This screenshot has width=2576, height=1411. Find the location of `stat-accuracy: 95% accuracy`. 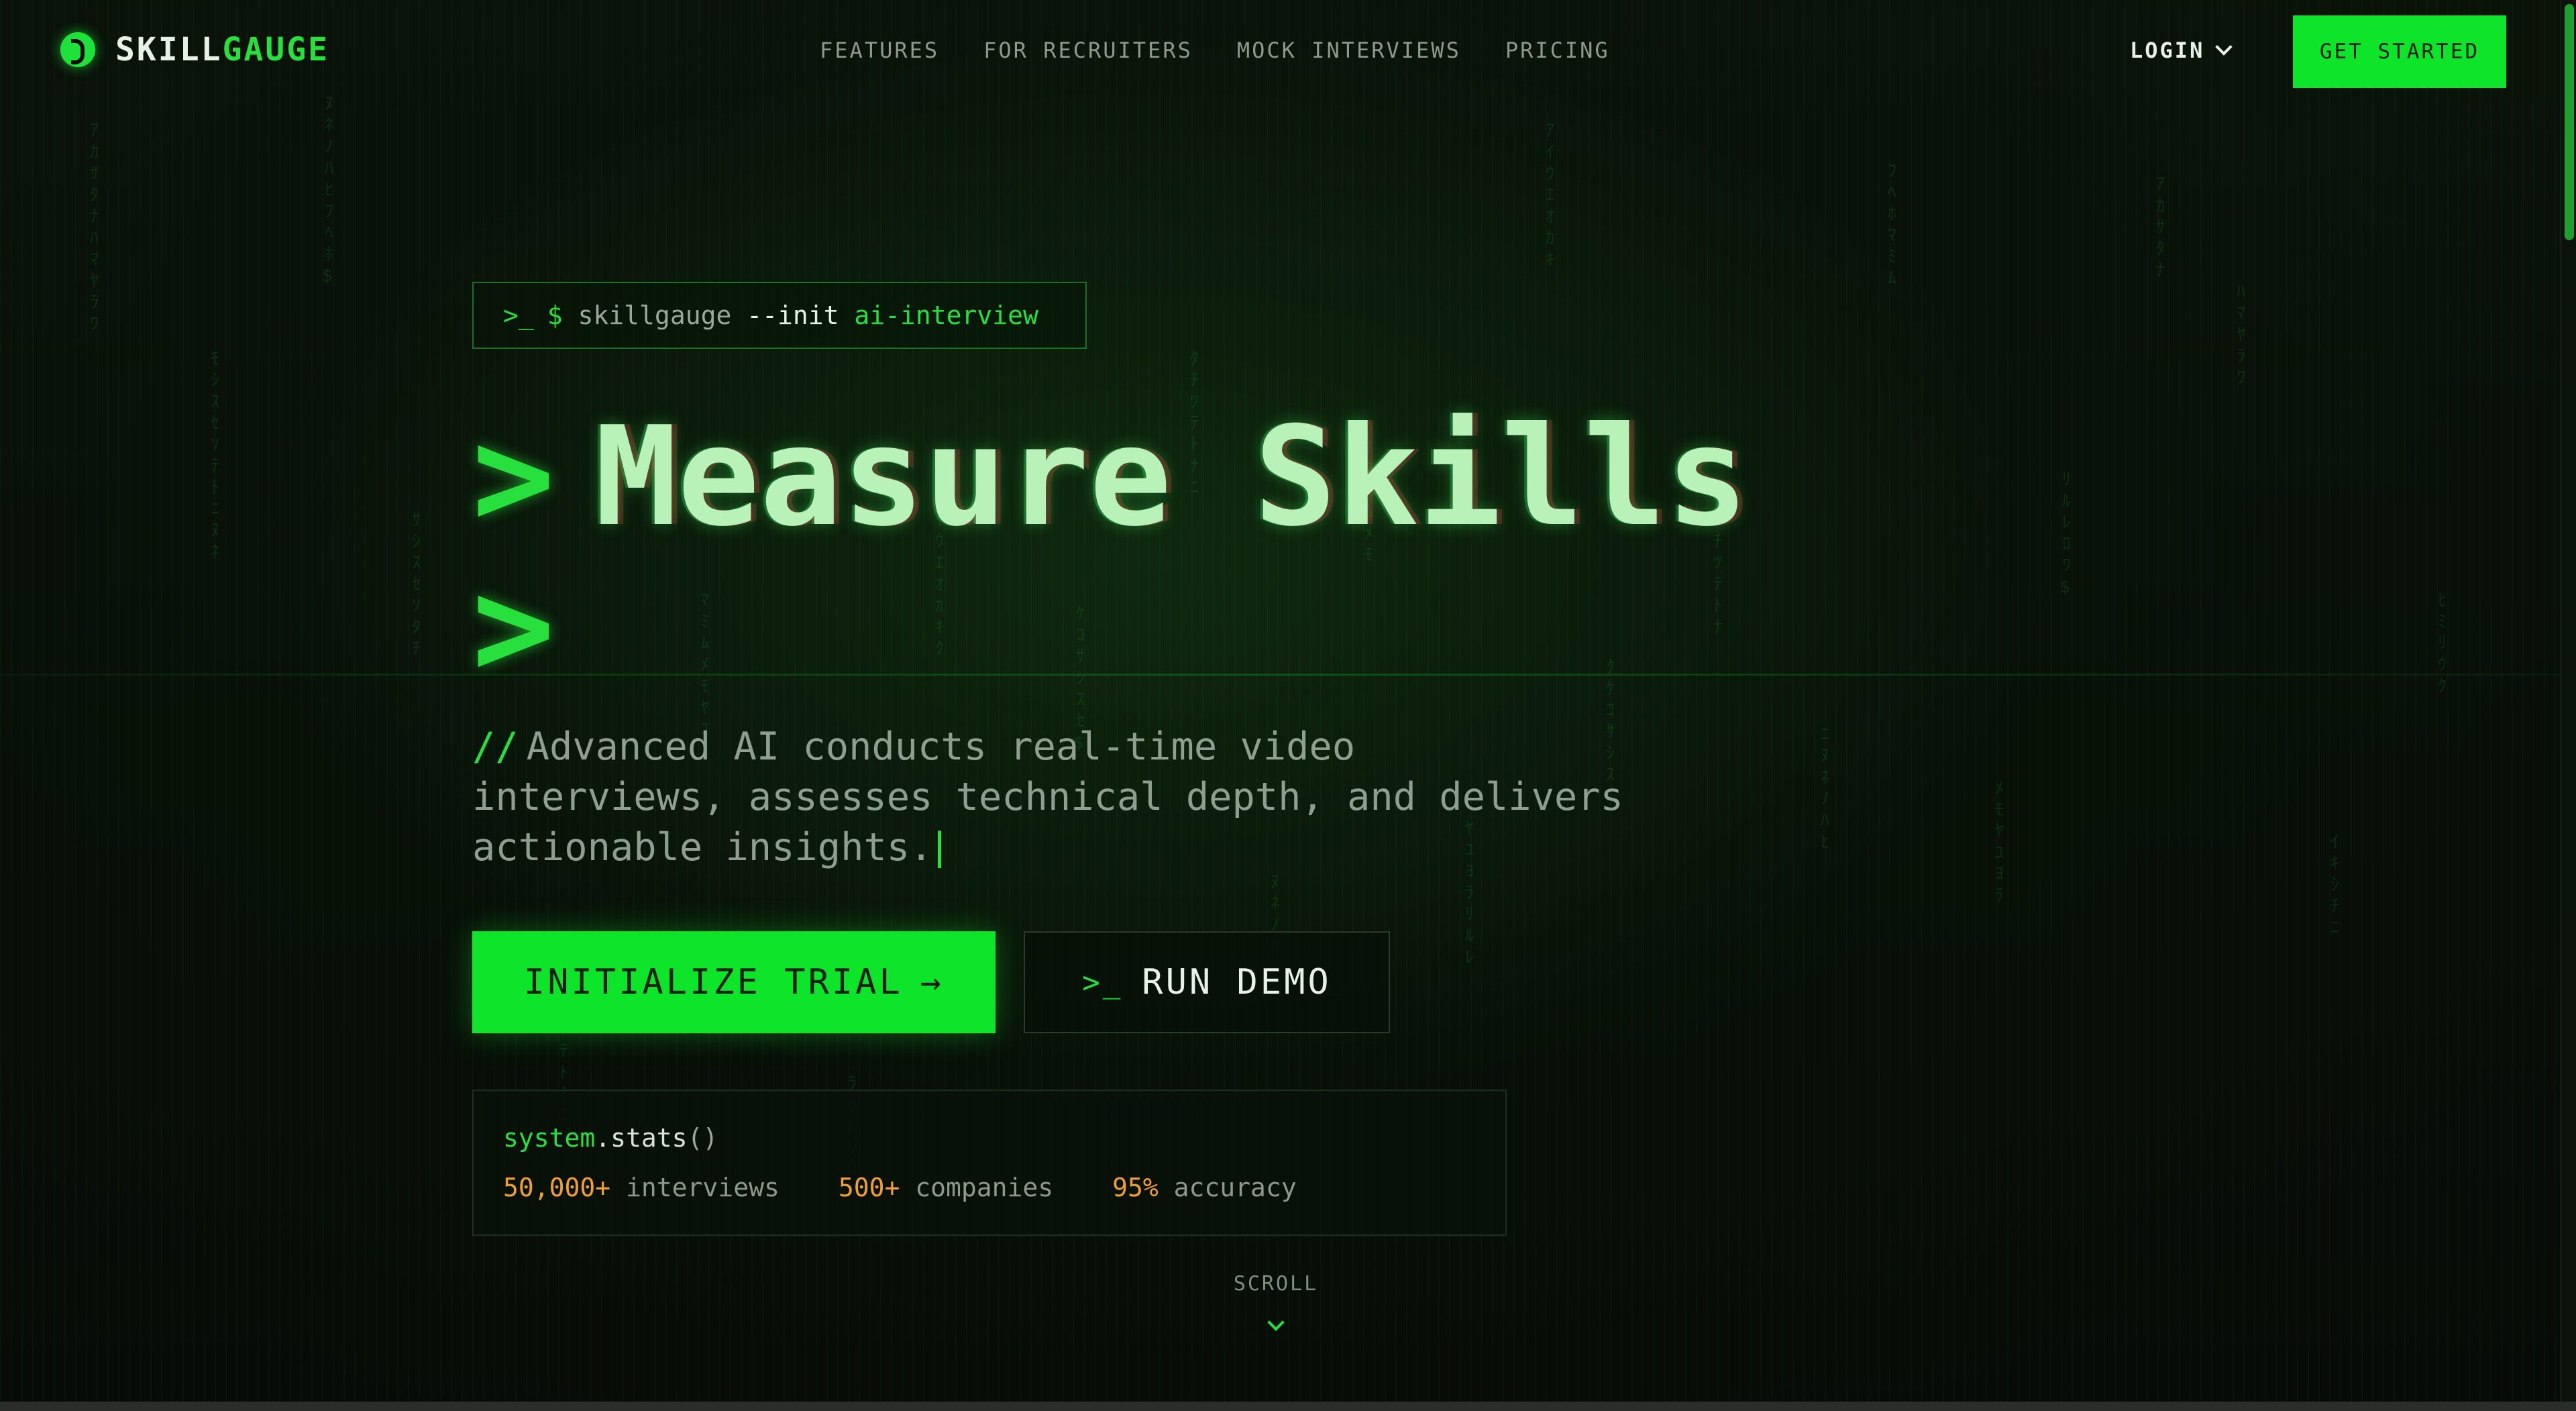

stat-accuracy: 95% accuracy is located at coordinates (1204, 1187).